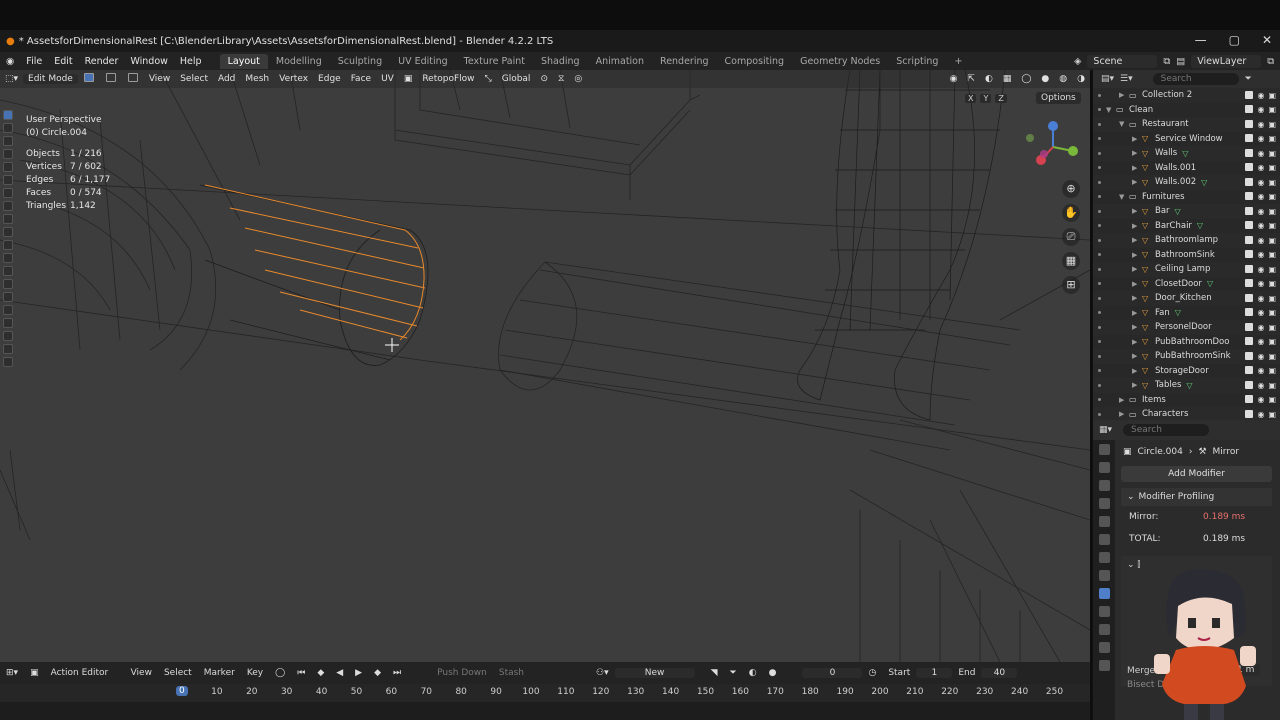 The width and height of the screenshot is (1280, 720). Describe the element at coordinates (1001, 98) in the screenshot. I see `axis-z-toggle: Z` at that location.